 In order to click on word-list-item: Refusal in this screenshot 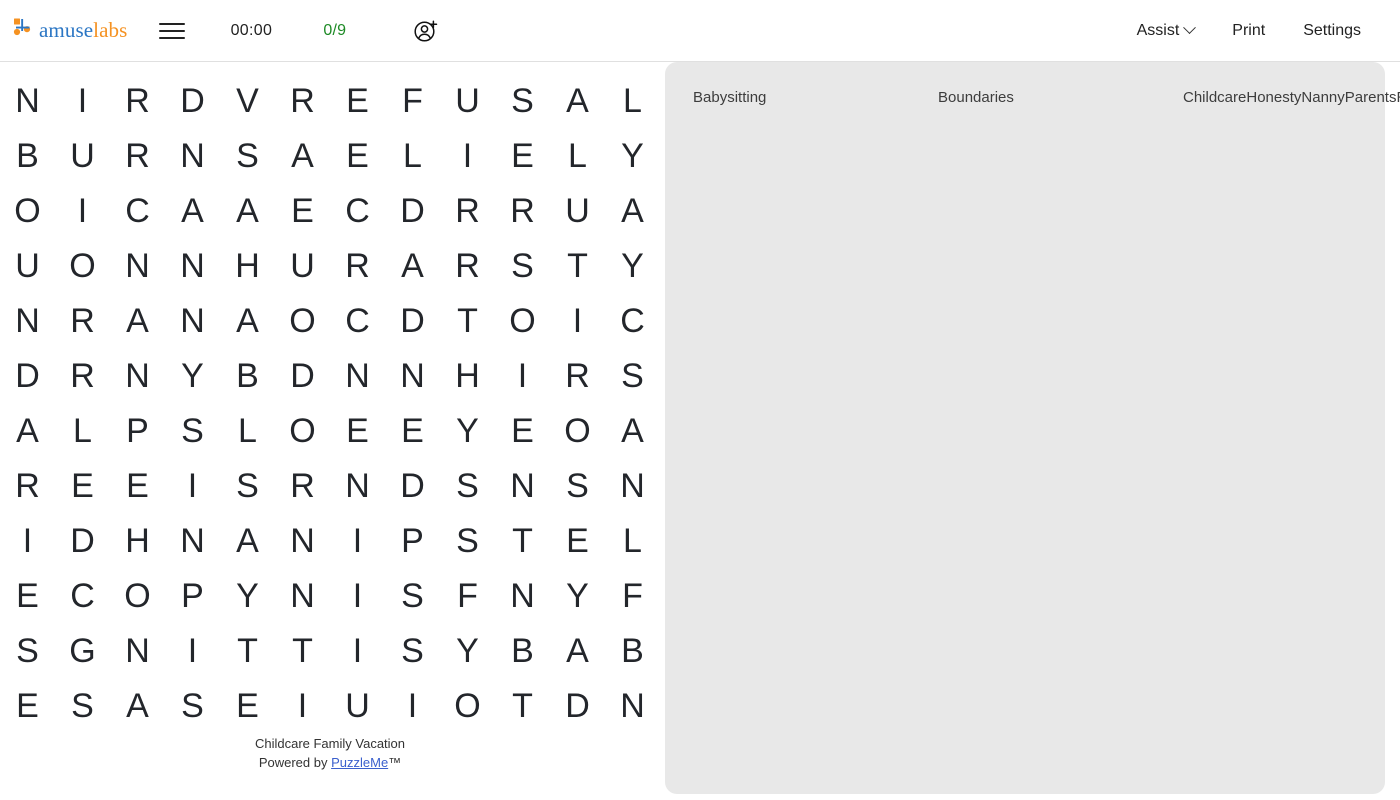, I will do `click(1398, 97)`.